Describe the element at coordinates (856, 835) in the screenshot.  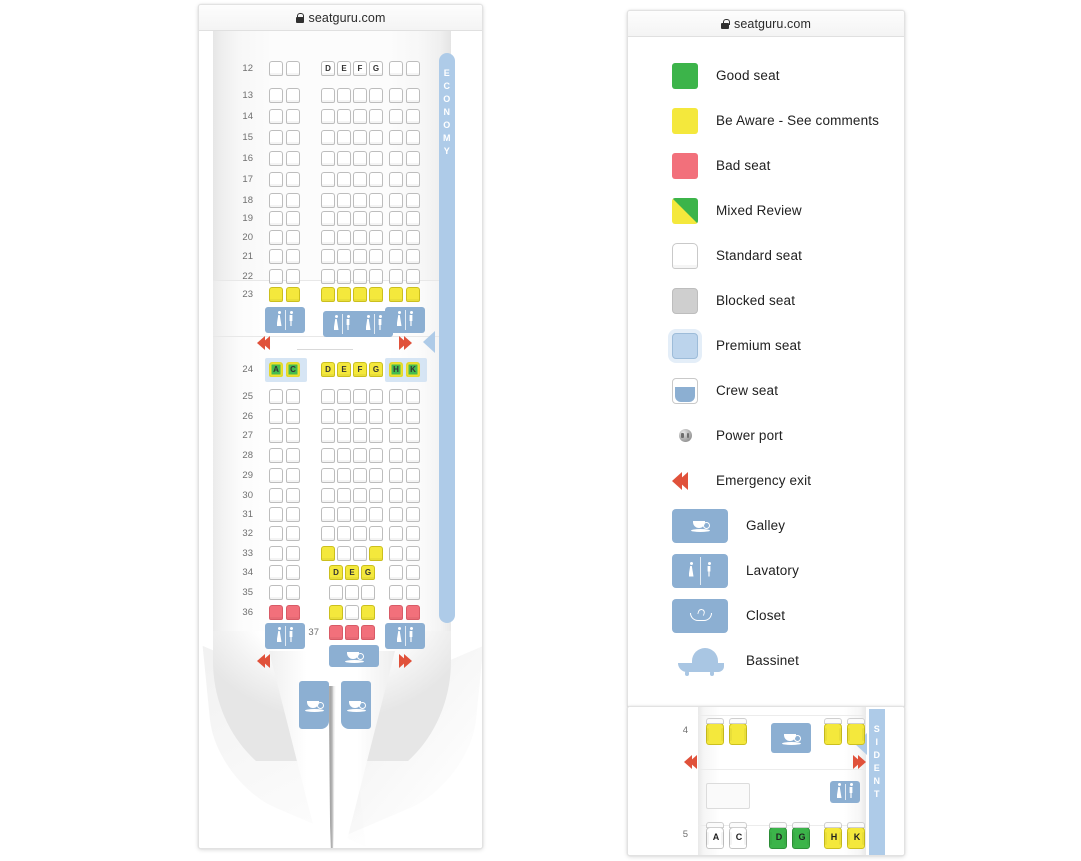
I see `minimap-seat-5K: K` at that location.